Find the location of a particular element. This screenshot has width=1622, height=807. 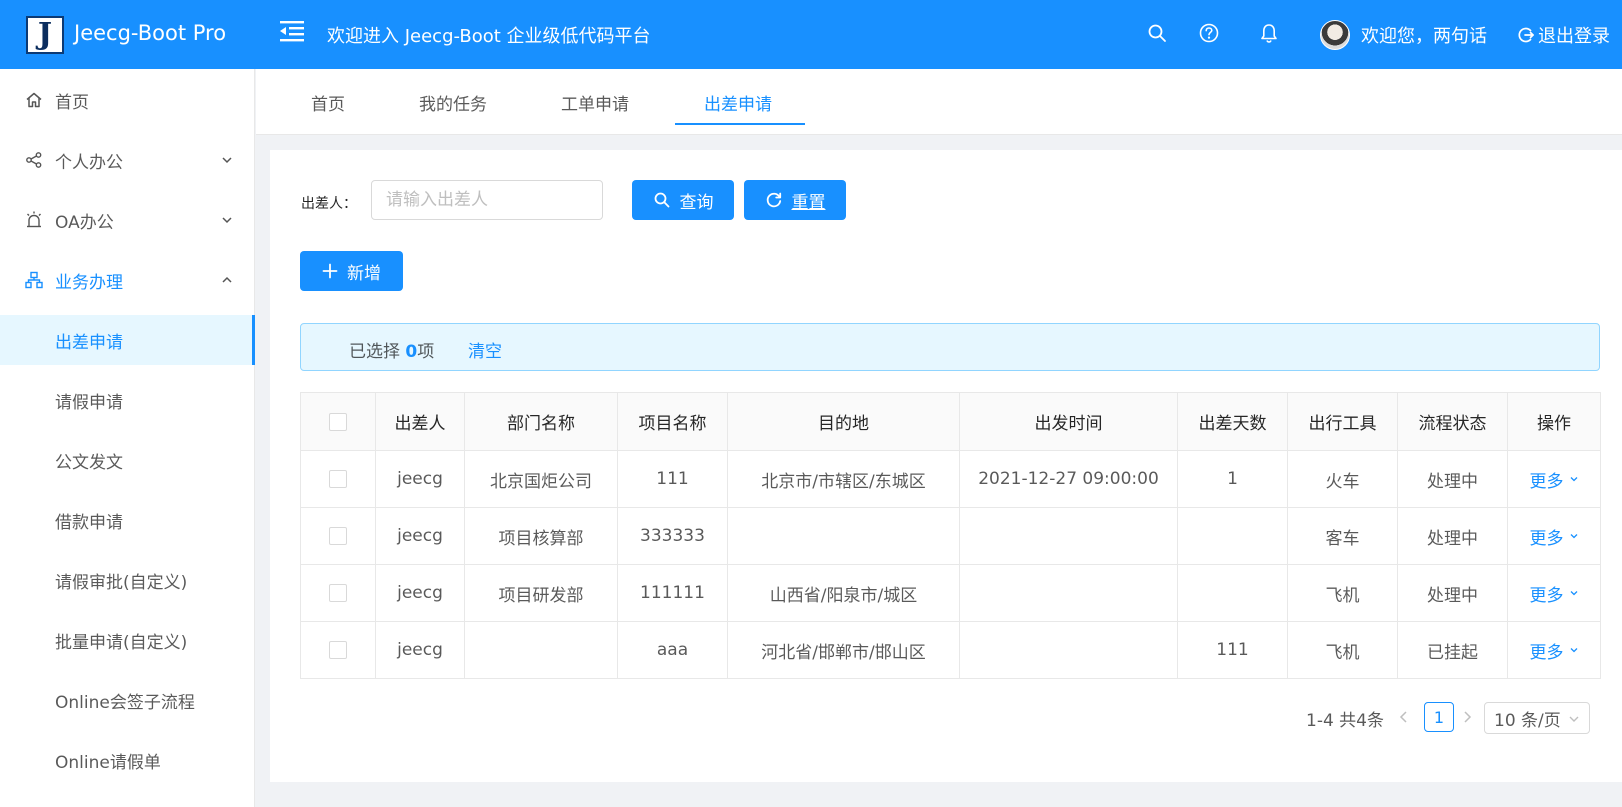

clear-selection-link: 清空 is located at coordinates (485, 349).